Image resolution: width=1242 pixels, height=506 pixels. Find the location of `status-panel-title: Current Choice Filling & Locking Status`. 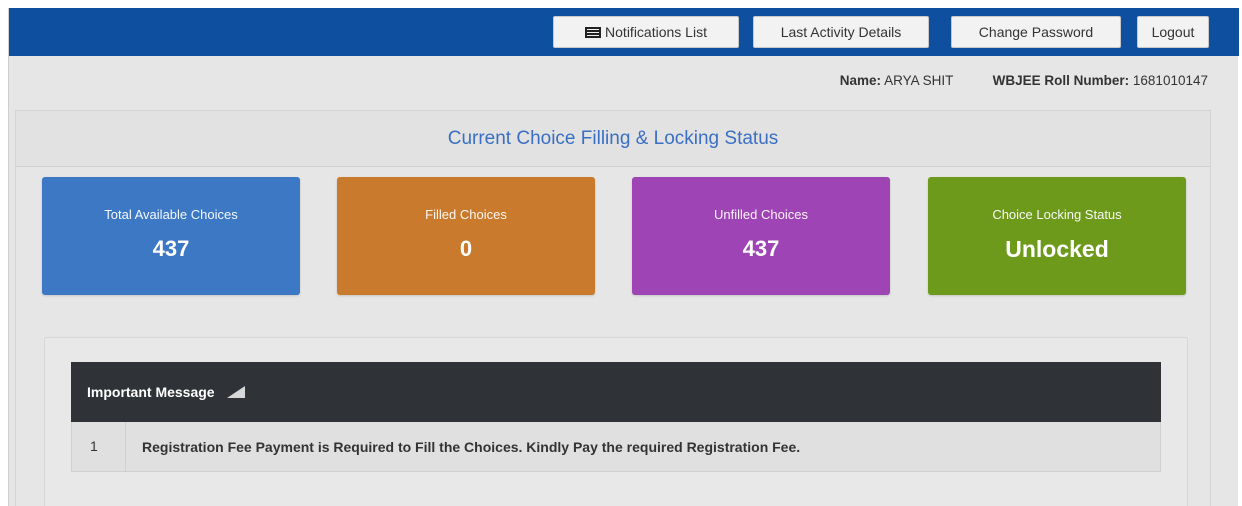

status-panel-title: Current Choice Filling & Locking Status is located at coordinates (613, 139).